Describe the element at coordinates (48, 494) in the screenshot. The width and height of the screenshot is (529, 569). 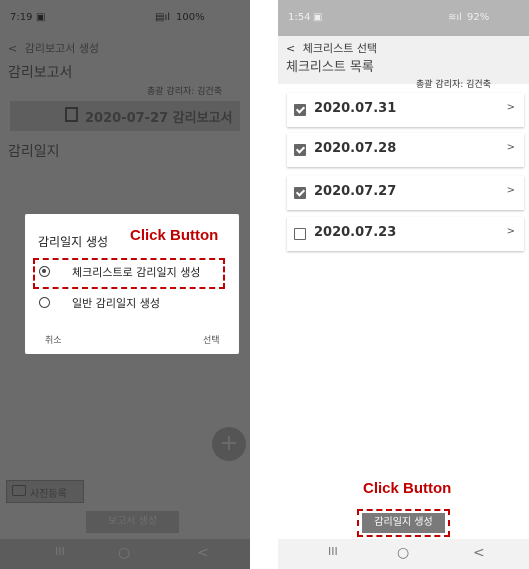
I see `photo-register-label: 사진등록` at that location.